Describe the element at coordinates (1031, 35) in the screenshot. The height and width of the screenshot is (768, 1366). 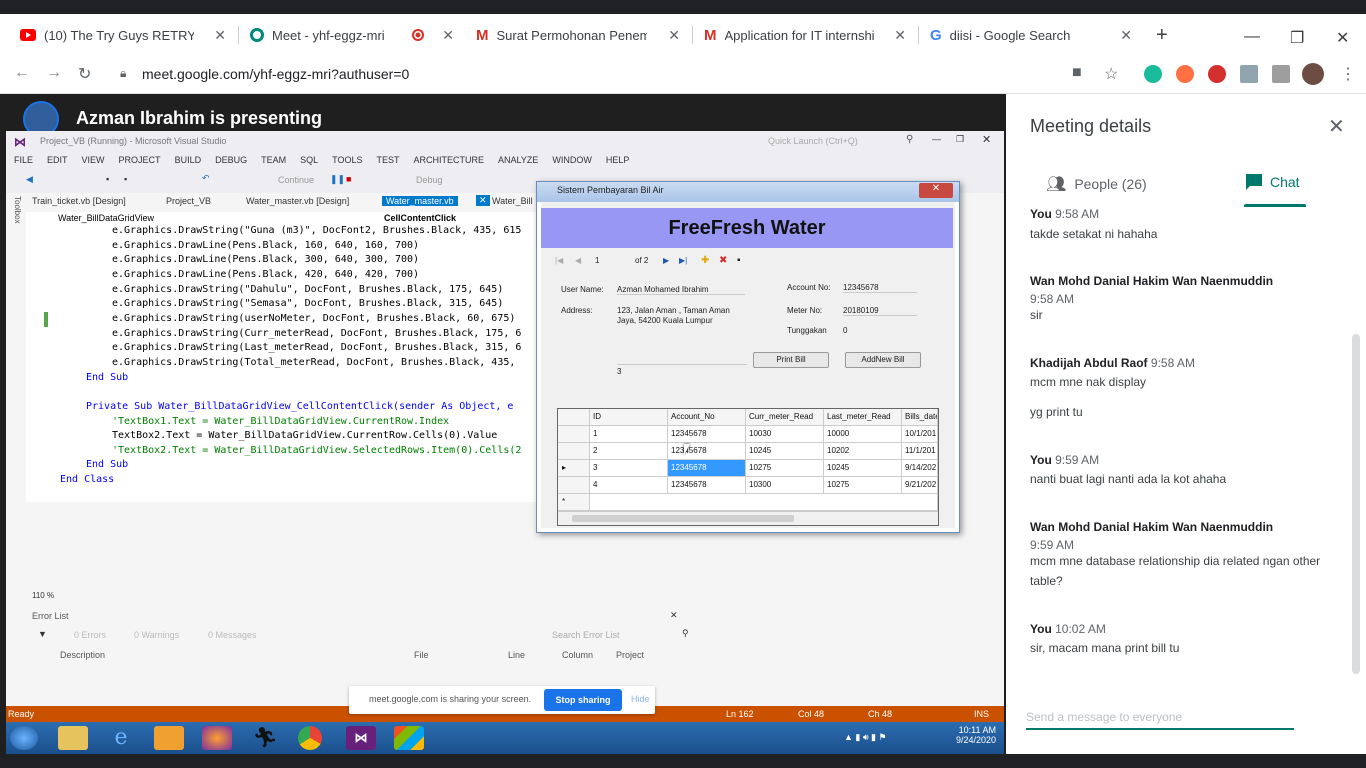
I see `tab-google-search: G diisi - Google Search ✕` at that location.